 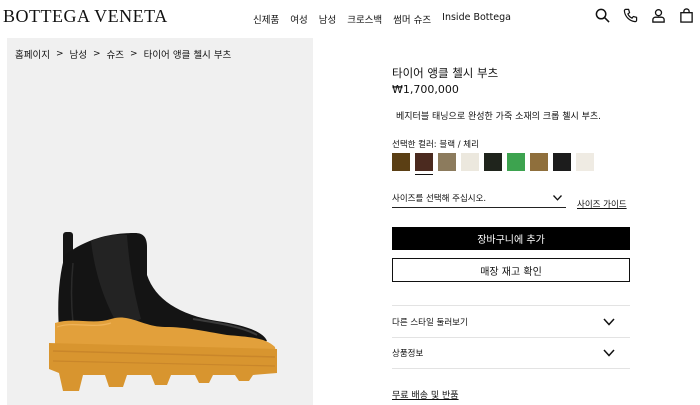 I want to click on accordion-other-styles: 다른 스타일 둘러보기, so click(x=511, y=321).